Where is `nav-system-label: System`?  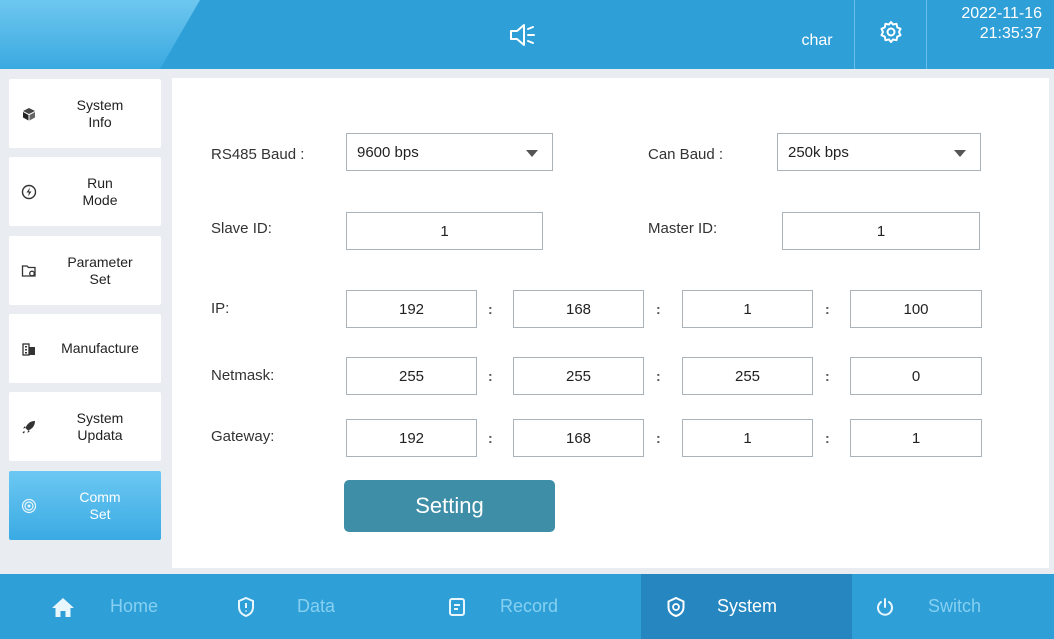
nav-system-label: System is located at coordinates (747, 606).